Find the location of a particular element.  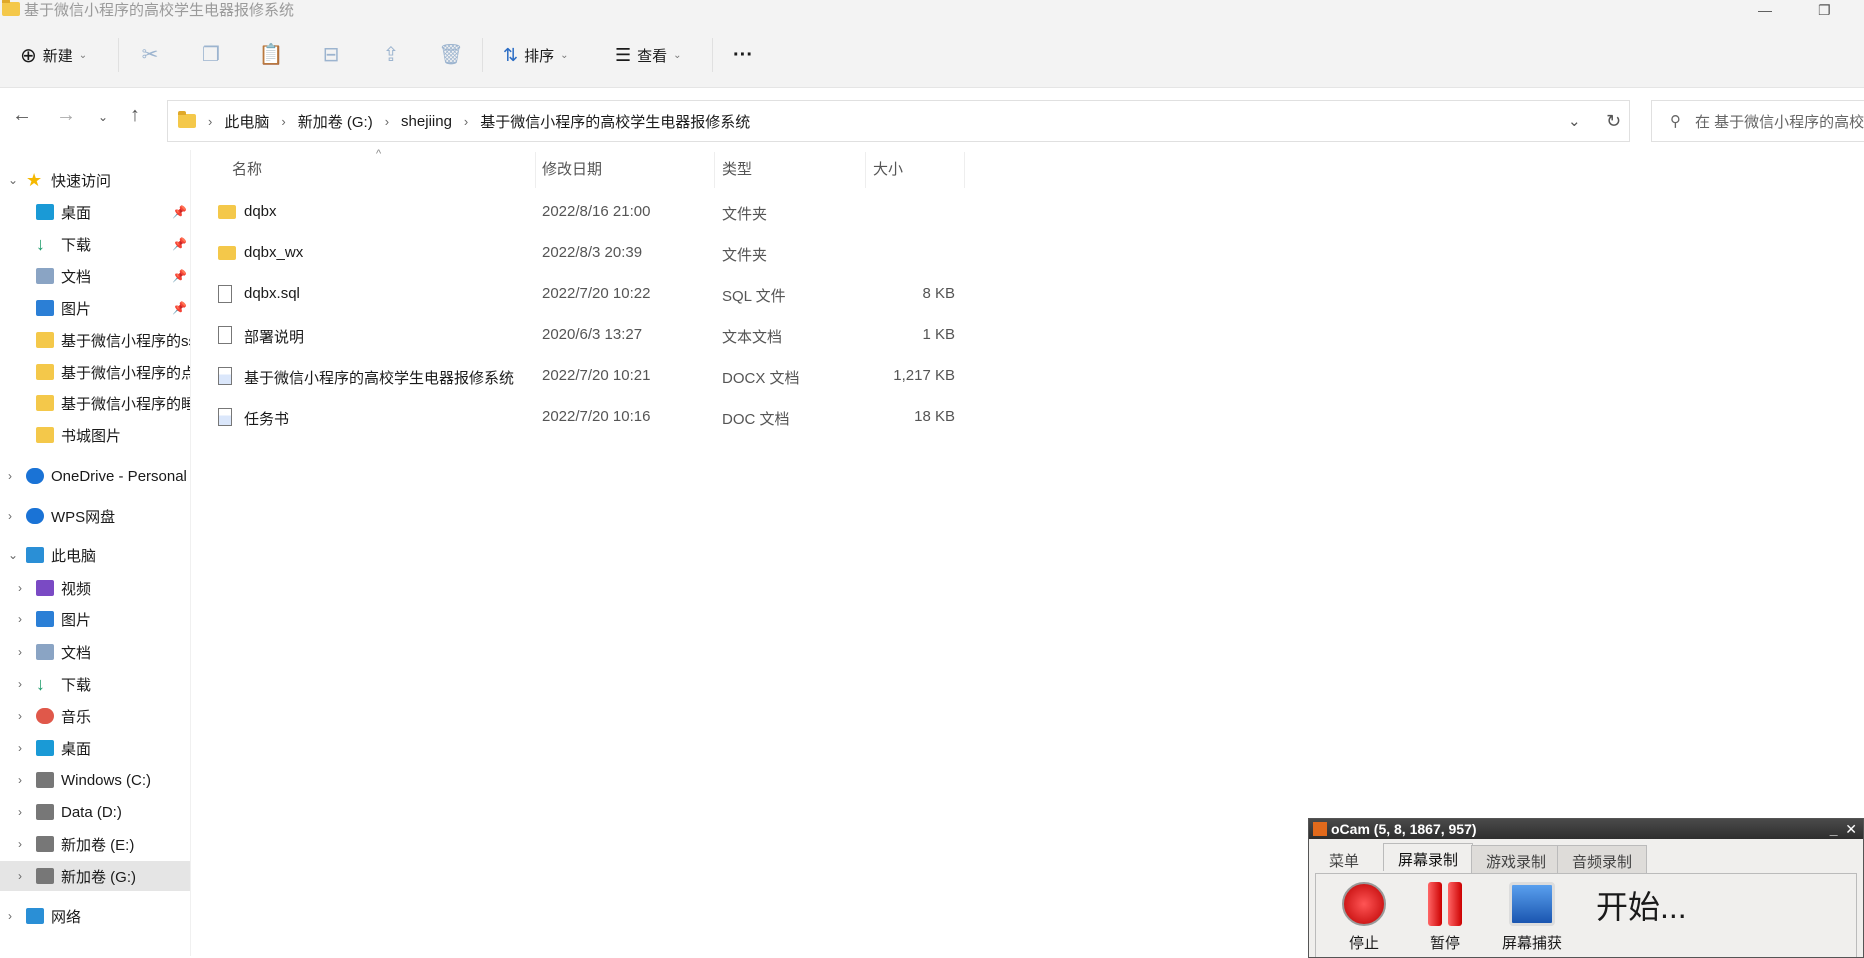

ocam-tab-menu: 菜单 is located at coordinates (1344, 859).